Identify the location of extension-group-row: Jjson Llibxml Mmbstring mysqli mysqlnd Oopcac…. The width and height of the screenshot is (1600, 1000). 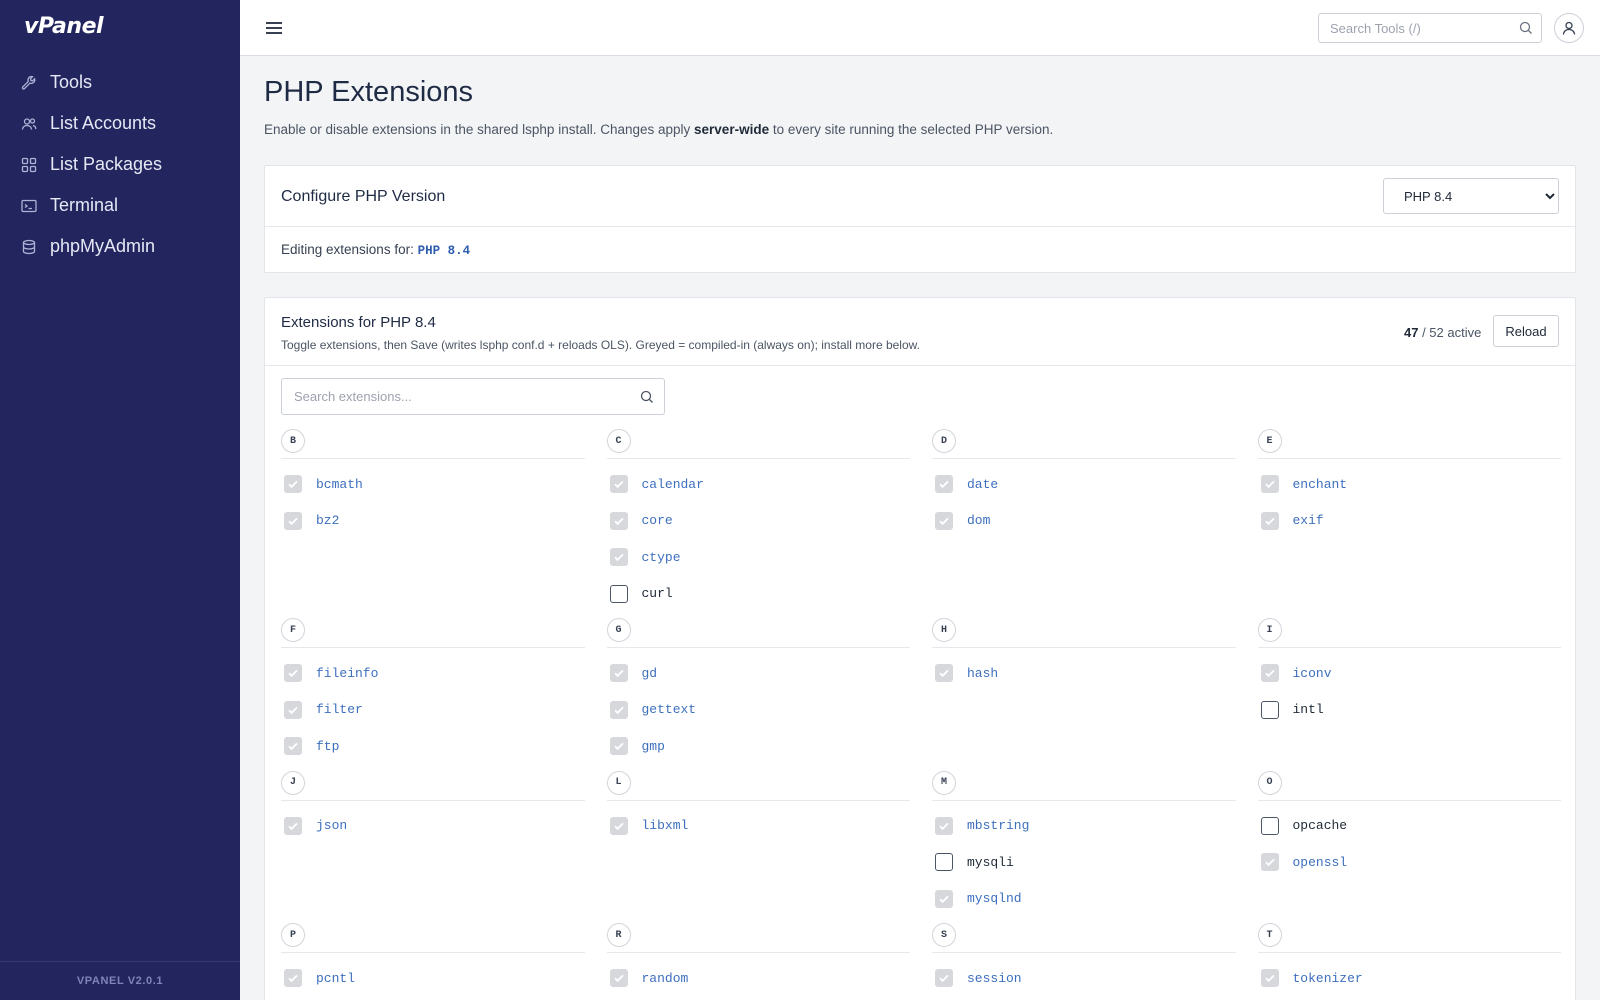
(921, 847).